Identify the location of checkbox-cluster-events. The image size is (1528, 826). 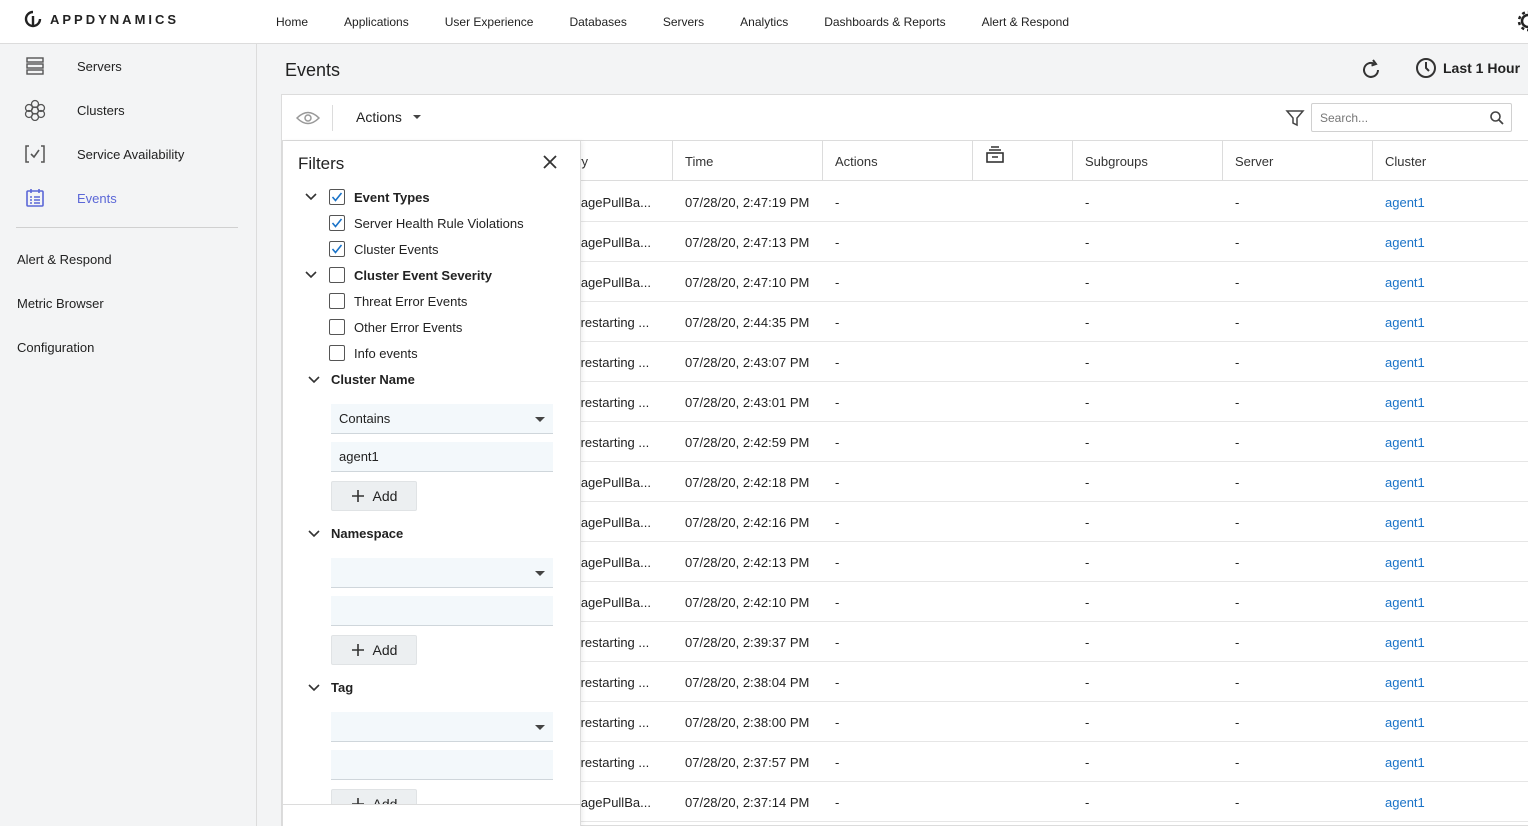
(337, 249).